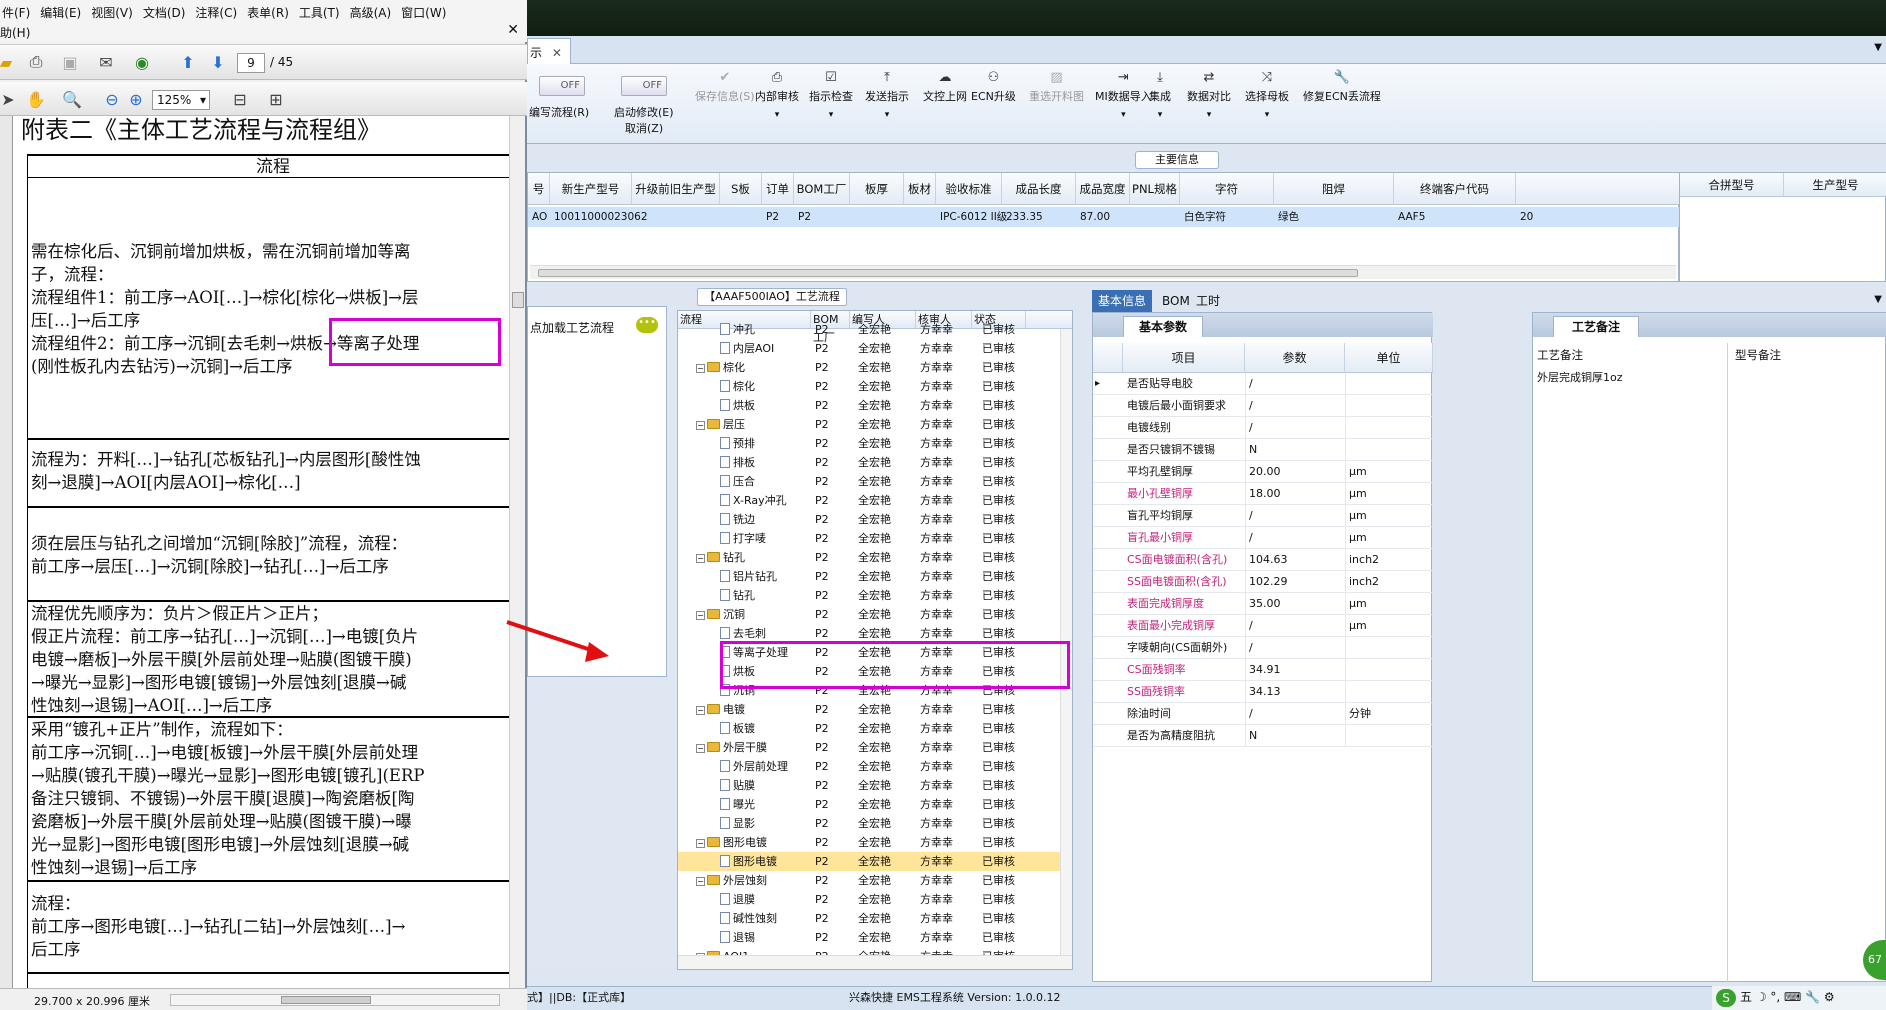 The width and height of the screenshot is (1886, 1010). I want to click on tree-node: − 图形电镀, so click(731, 842).